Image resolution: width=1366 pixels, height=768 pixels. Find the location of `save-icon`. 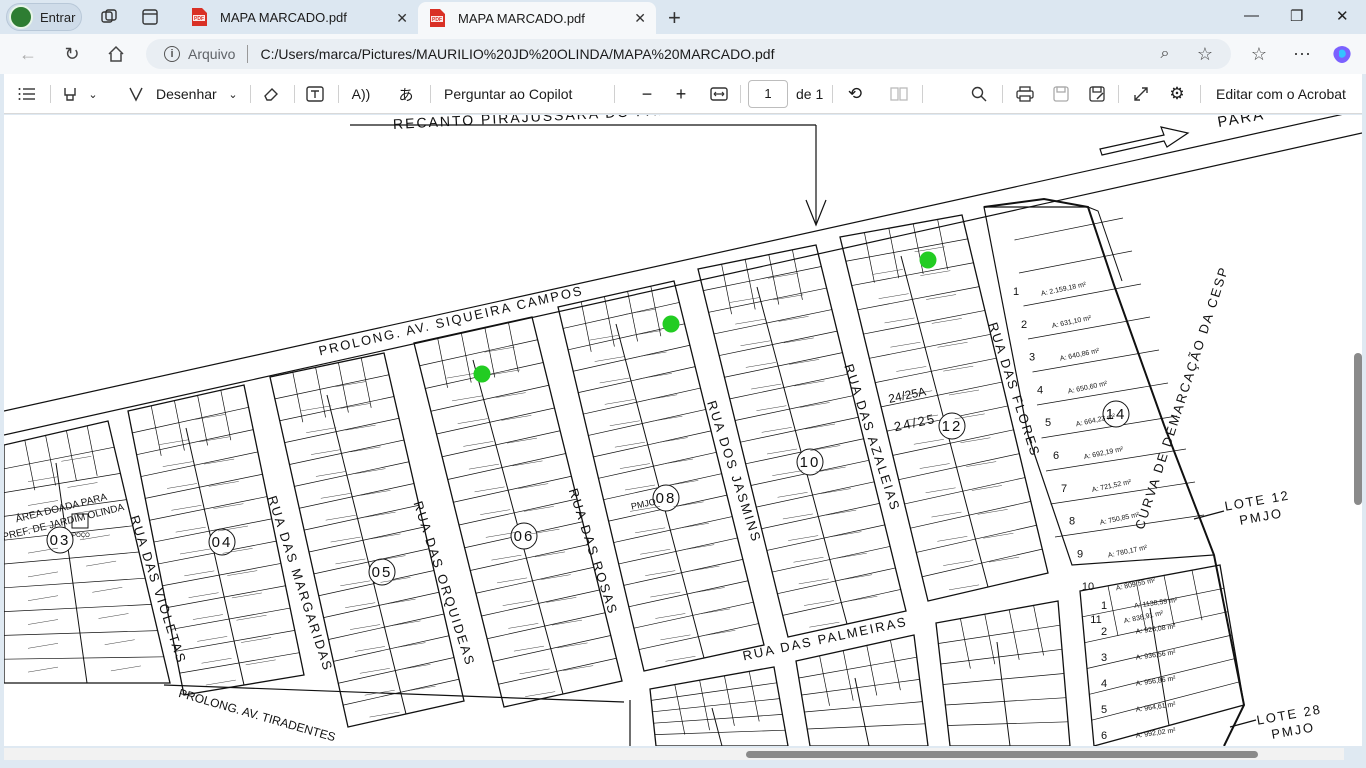

save-icon is located at coordinates (1061, 94).